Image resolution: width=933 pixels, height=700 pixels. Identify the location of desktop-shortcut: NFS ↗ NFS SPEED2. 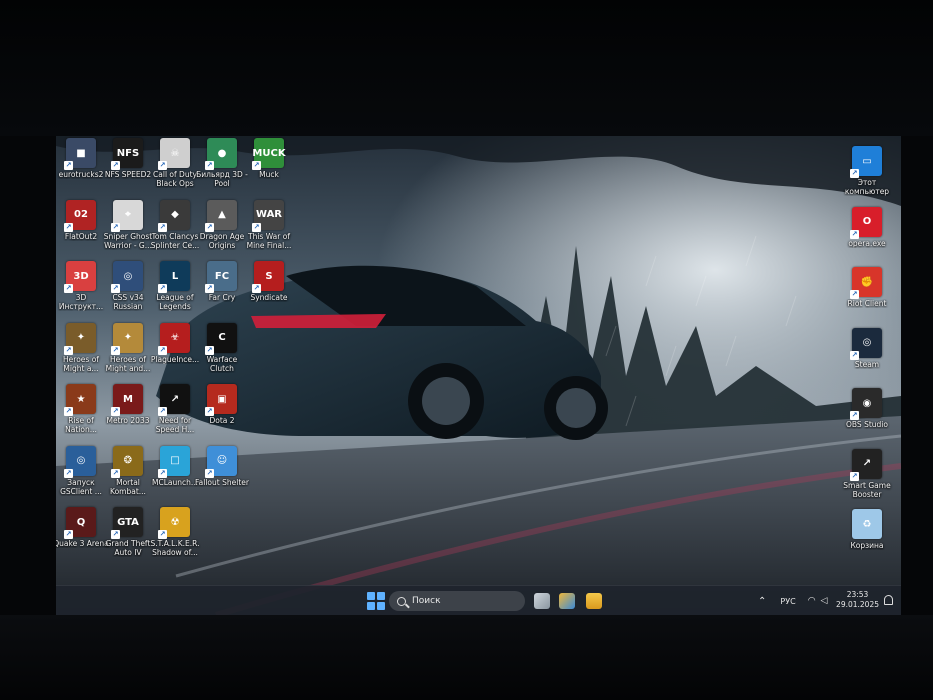
(128, 167).